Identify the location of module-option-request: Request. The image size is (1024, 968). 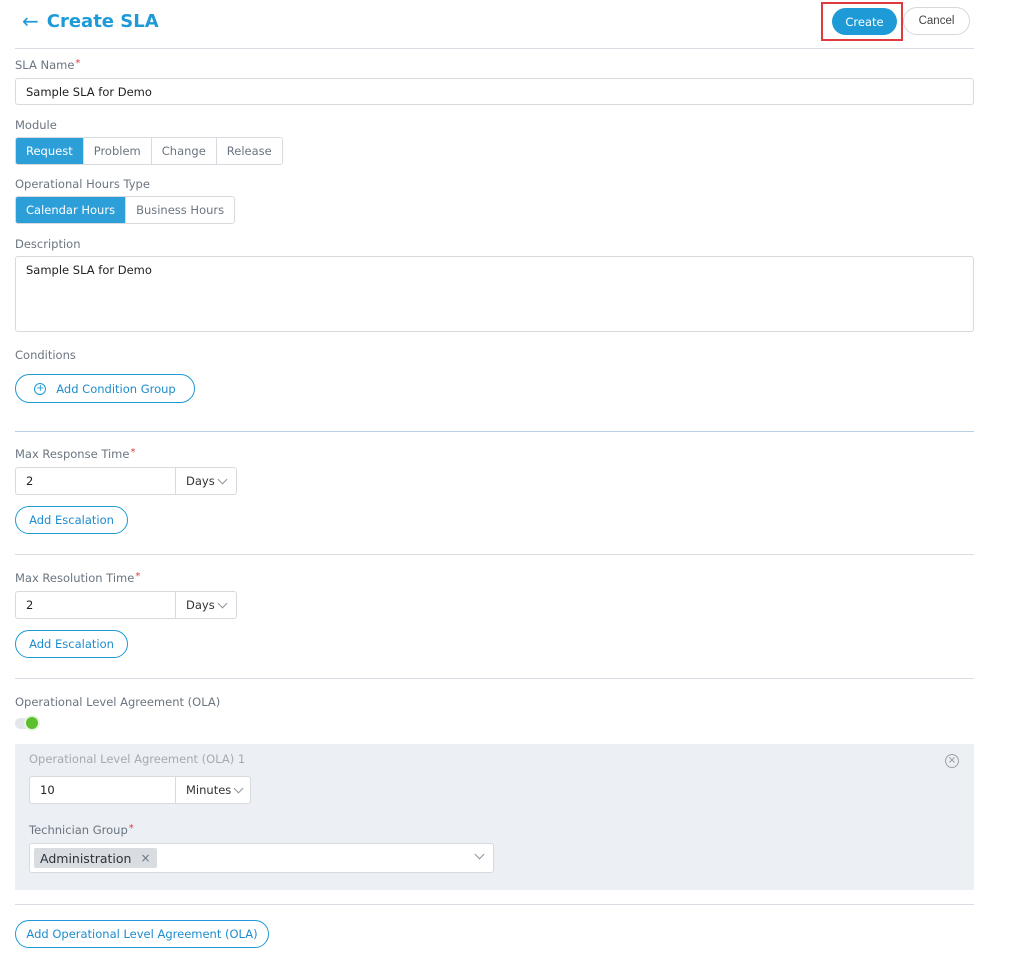
(50, 151).